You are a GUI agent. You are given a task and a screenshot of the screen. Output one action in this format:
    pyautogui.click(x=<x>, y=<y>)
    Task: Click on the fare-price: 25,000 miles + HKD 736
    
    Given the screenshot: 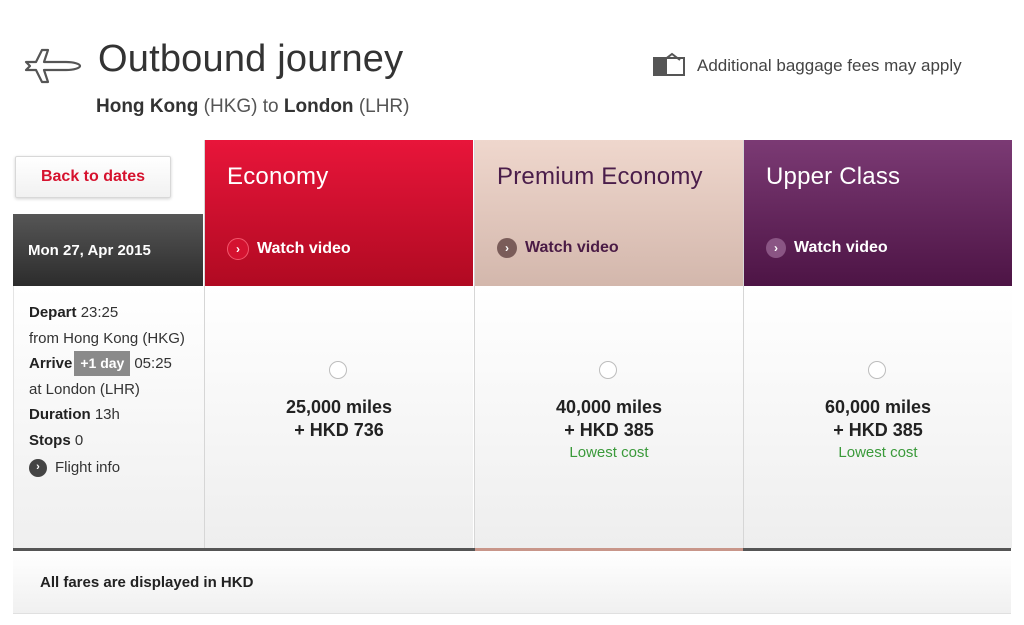 What is the action you would take?
    pyautogui.click(x=339, y=419)
    